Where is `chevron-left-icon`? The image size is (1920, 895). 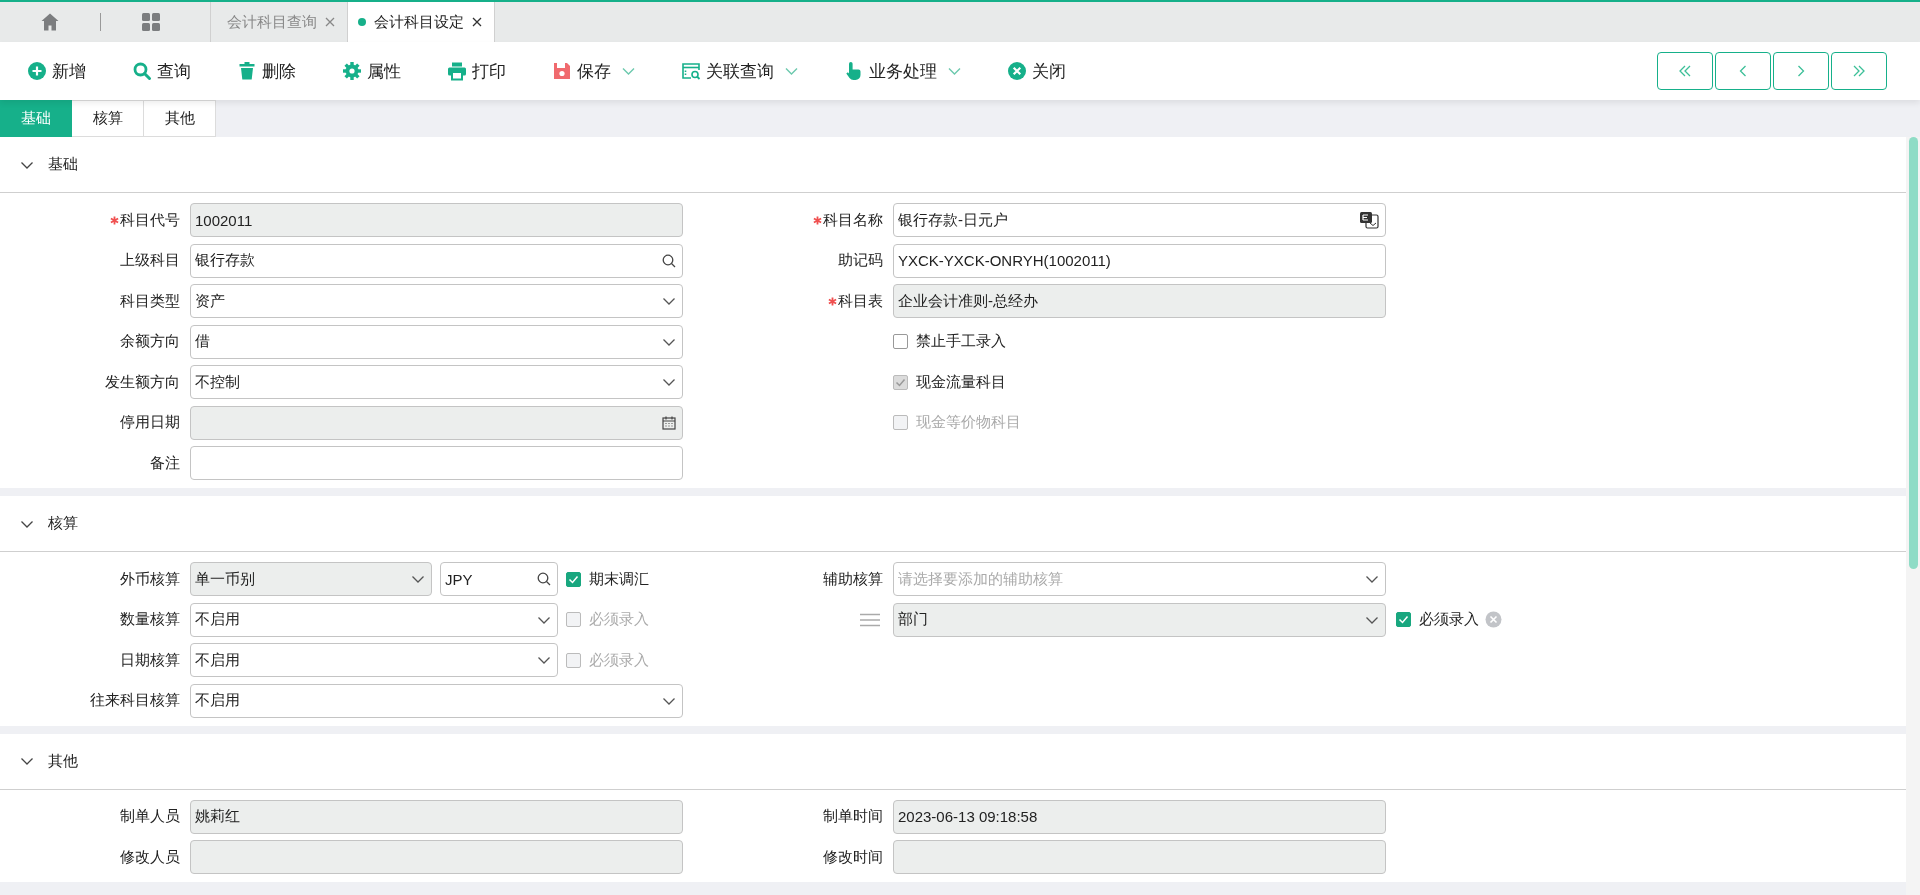
chevron-left-icon is located at coordinates (1743, 71).